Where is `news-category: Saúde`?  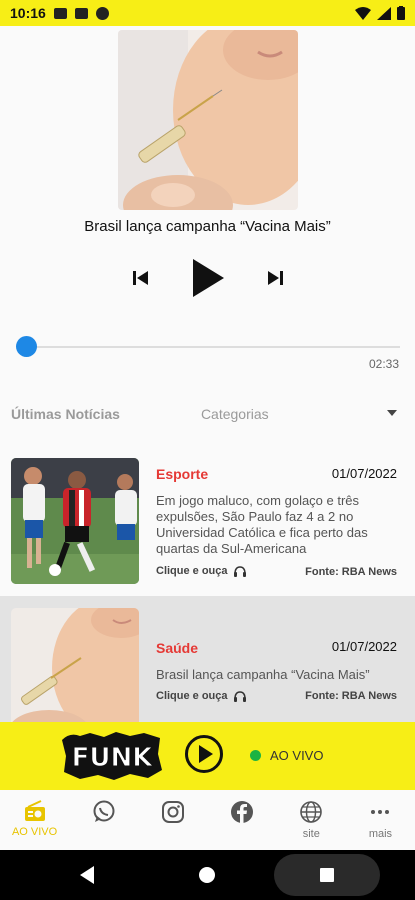
news-category: Saúde is located at coordinates (177, 648).